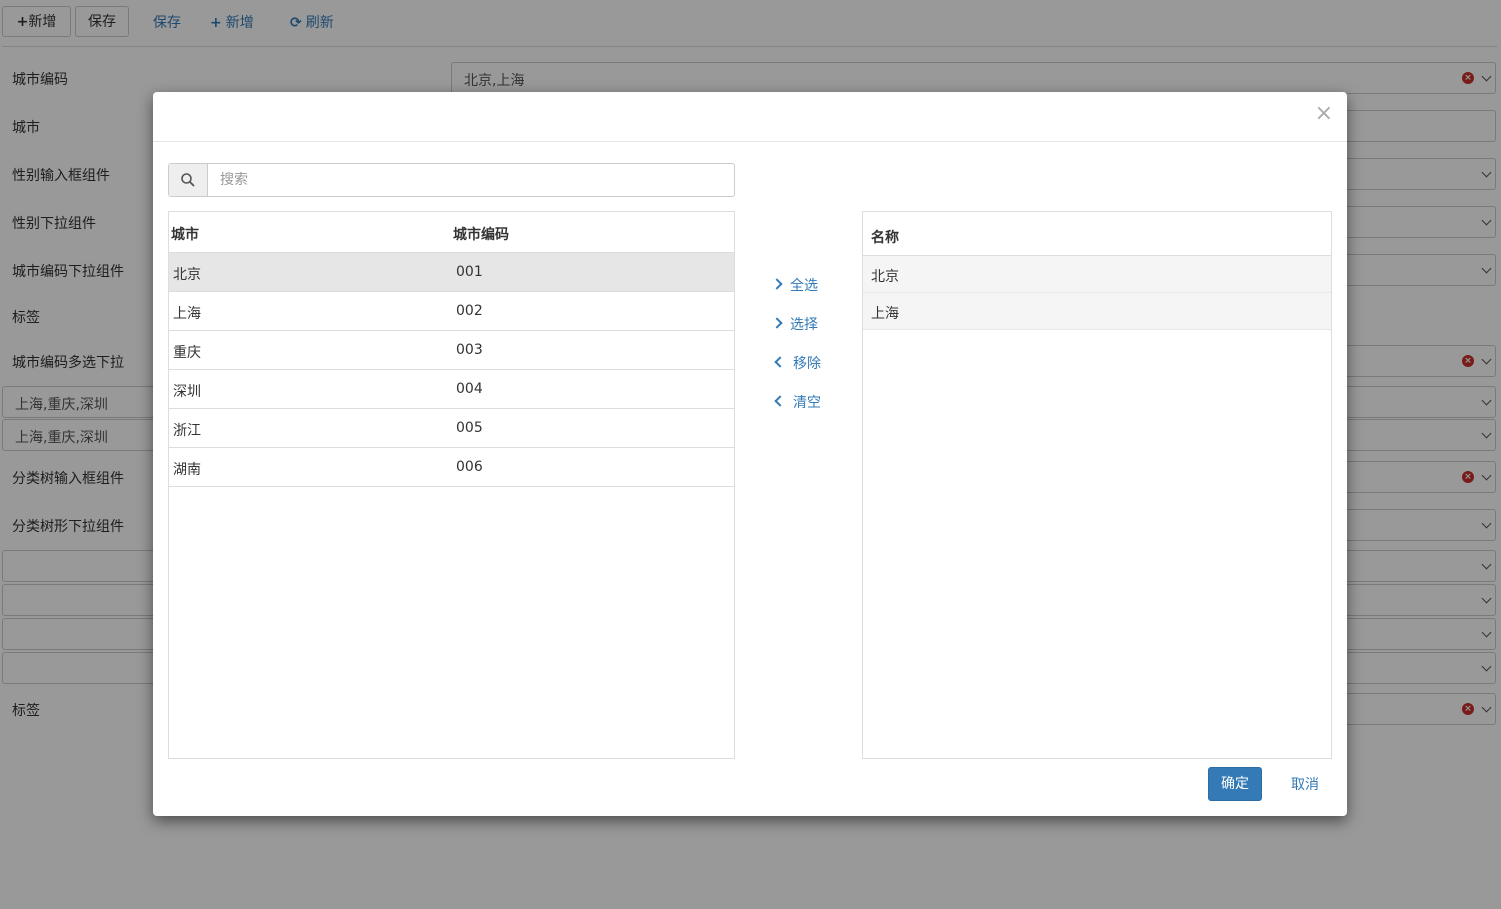 This screenshot has height=909, width=1501. What do you see at coordinates (1305, 784) in the screenshot?
I see `cancel-button: 取消` at bounding box center [1305, 784].